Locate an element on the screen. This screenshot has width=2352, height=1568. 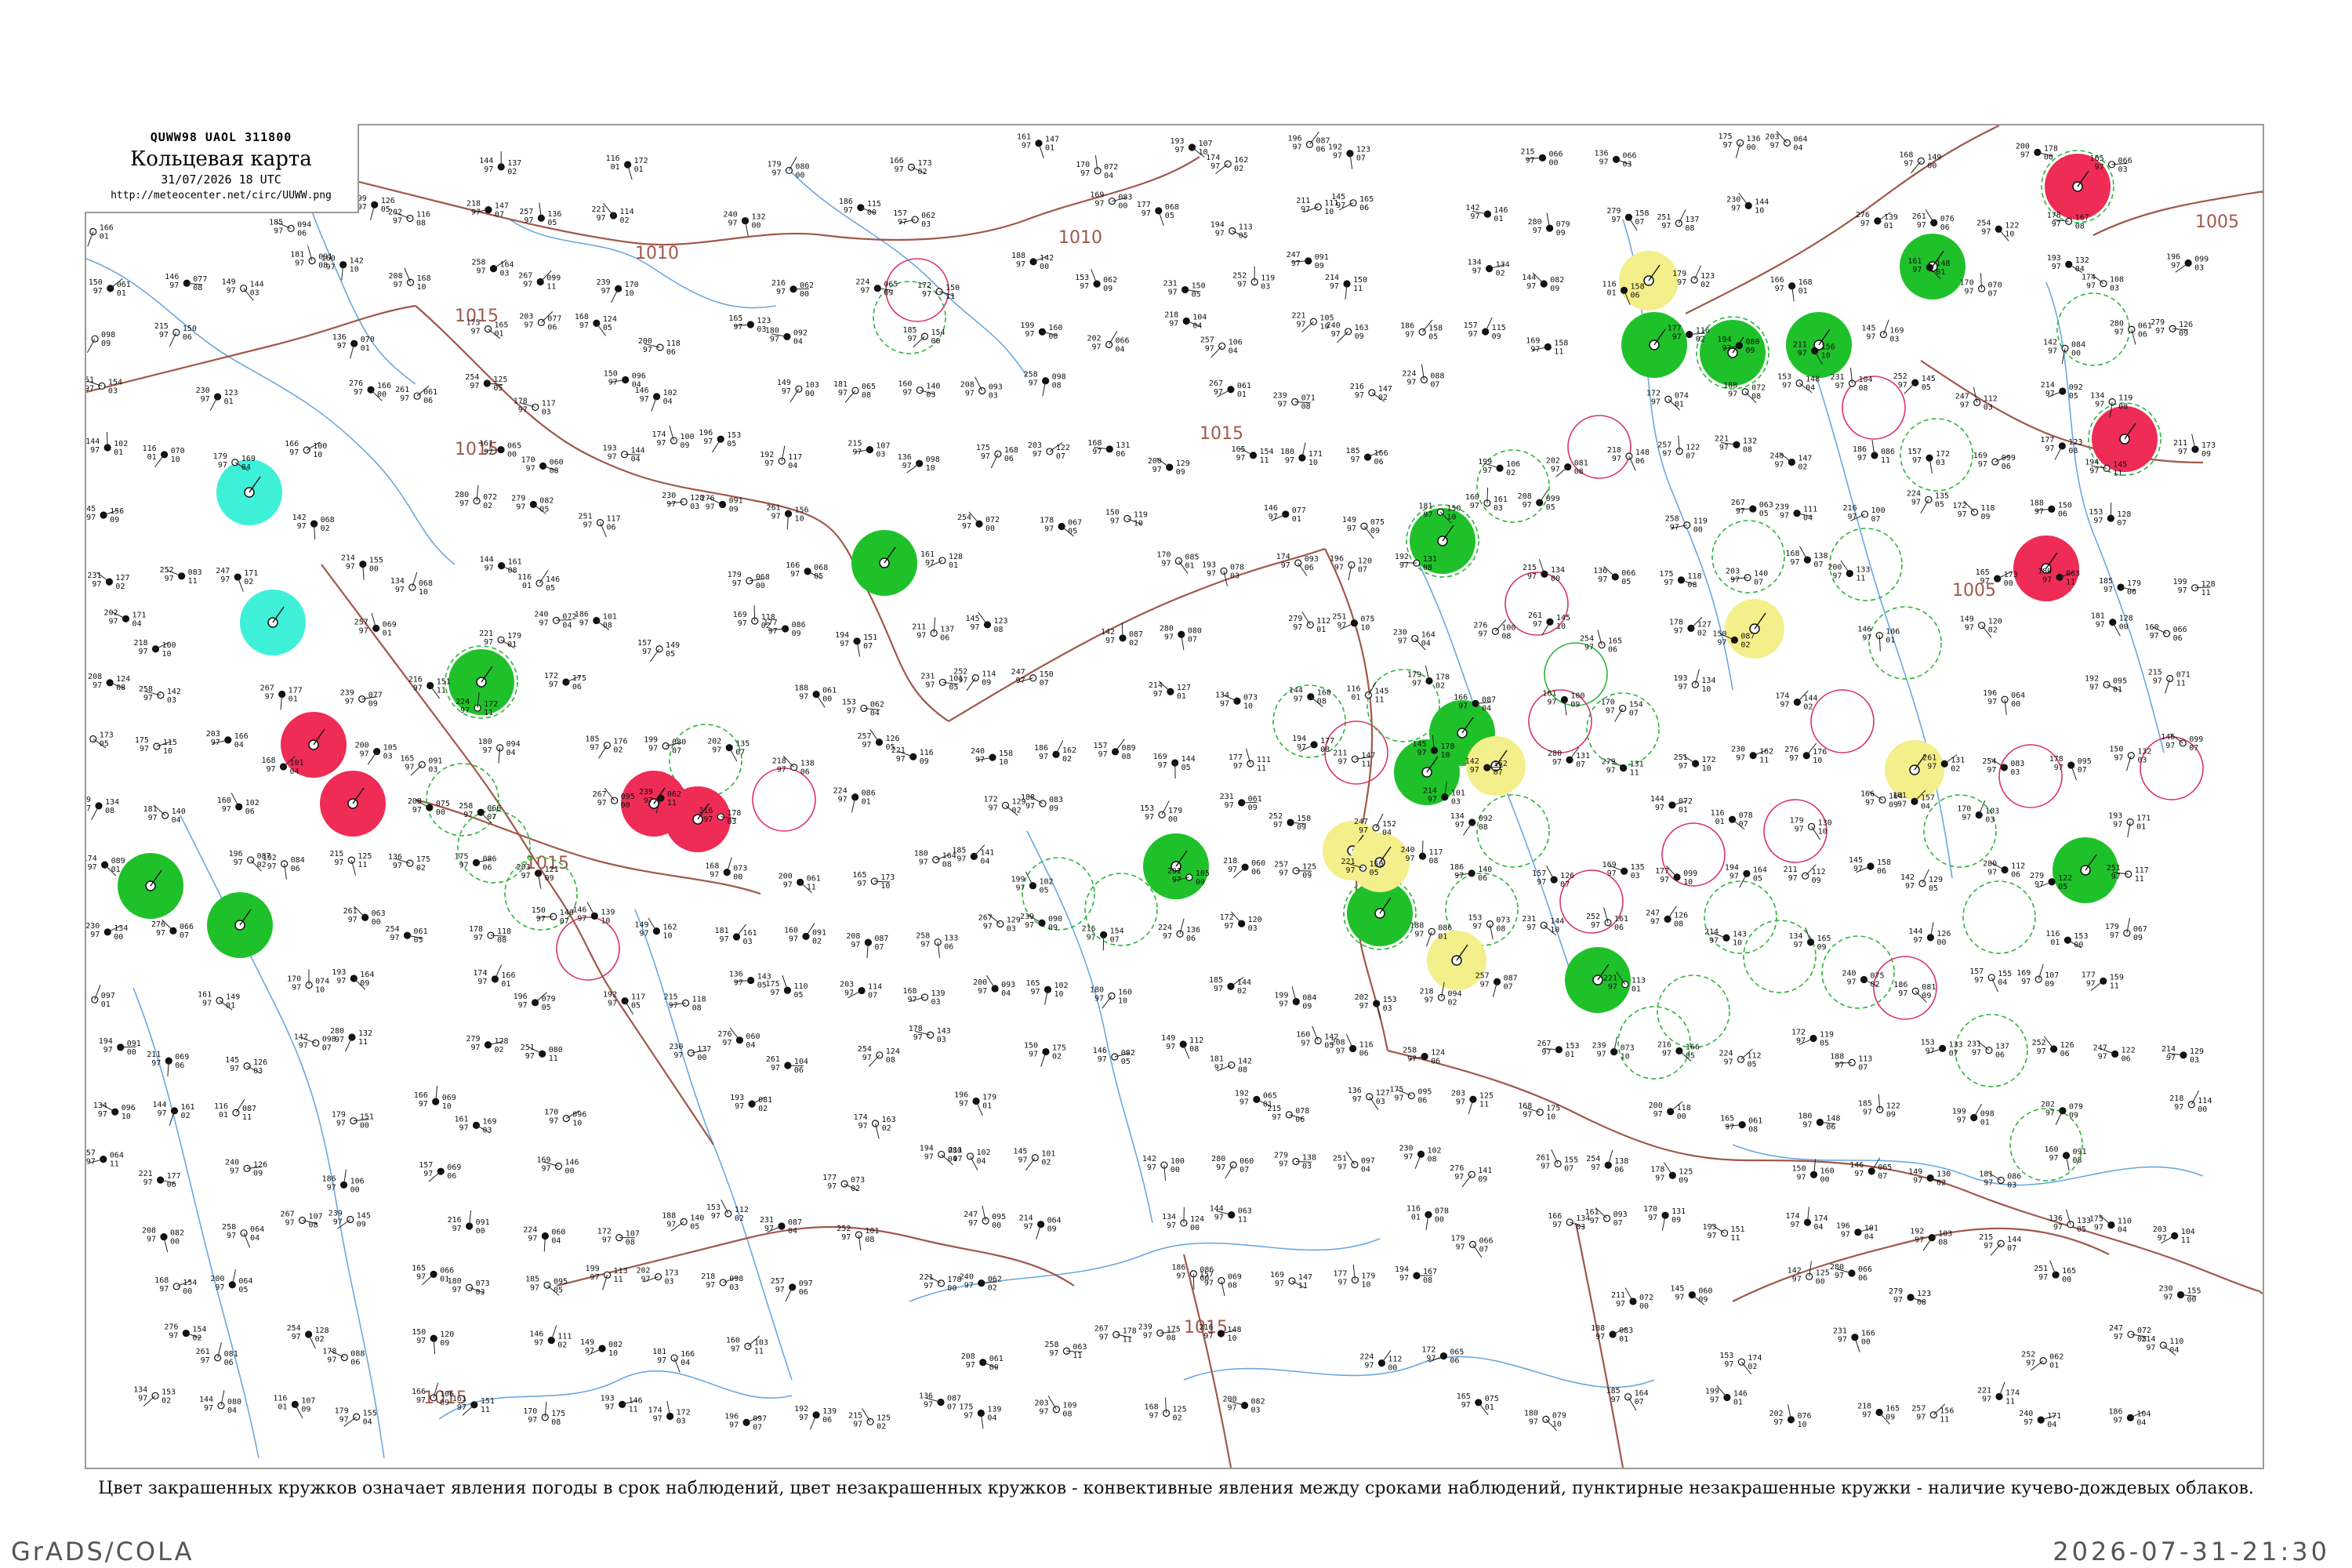
station-dewpoint: 03 is located at coordinates (1456, 803).